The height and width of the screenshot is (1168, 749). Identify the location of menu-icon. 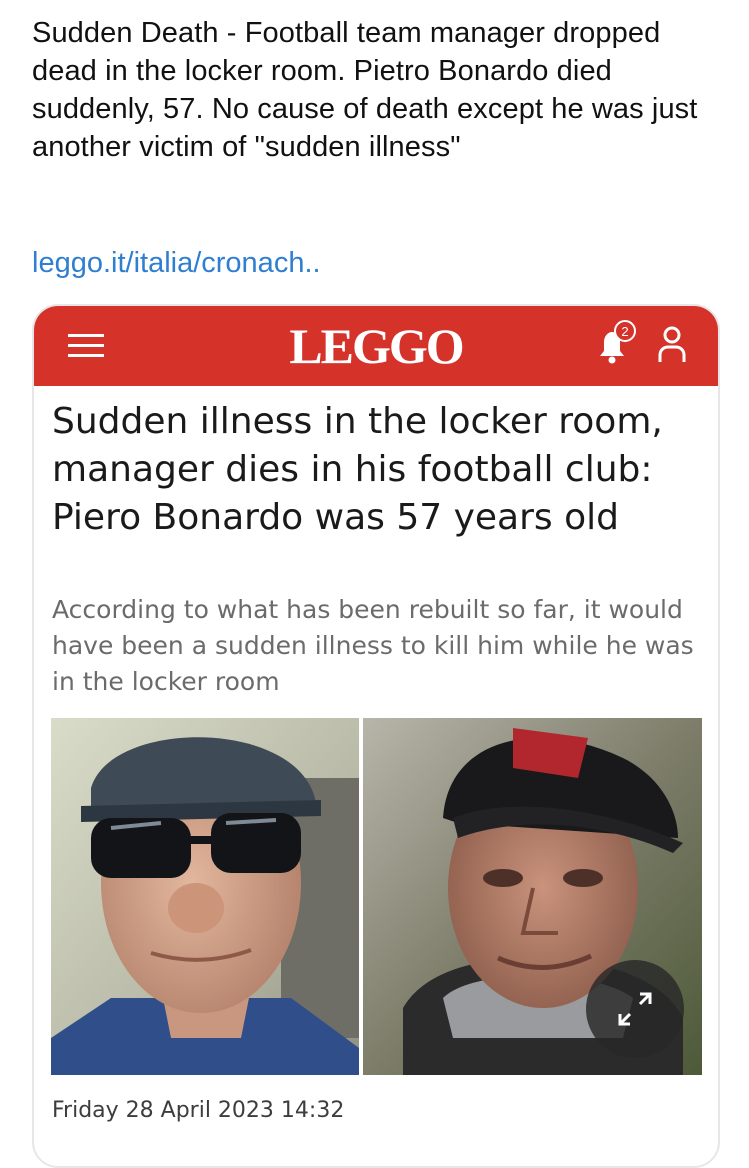
(86, 346).